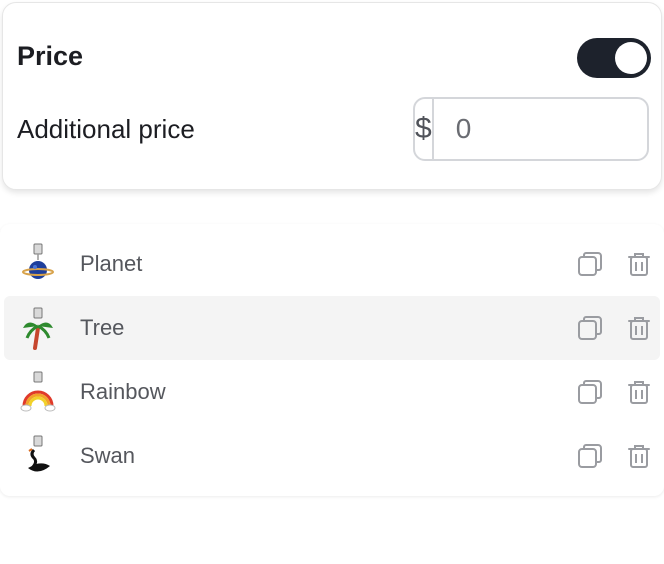  What do you see at coordinates (108, 455) in the screenshot?
I see `row-label: Swan` at bounding box center [108, 455].